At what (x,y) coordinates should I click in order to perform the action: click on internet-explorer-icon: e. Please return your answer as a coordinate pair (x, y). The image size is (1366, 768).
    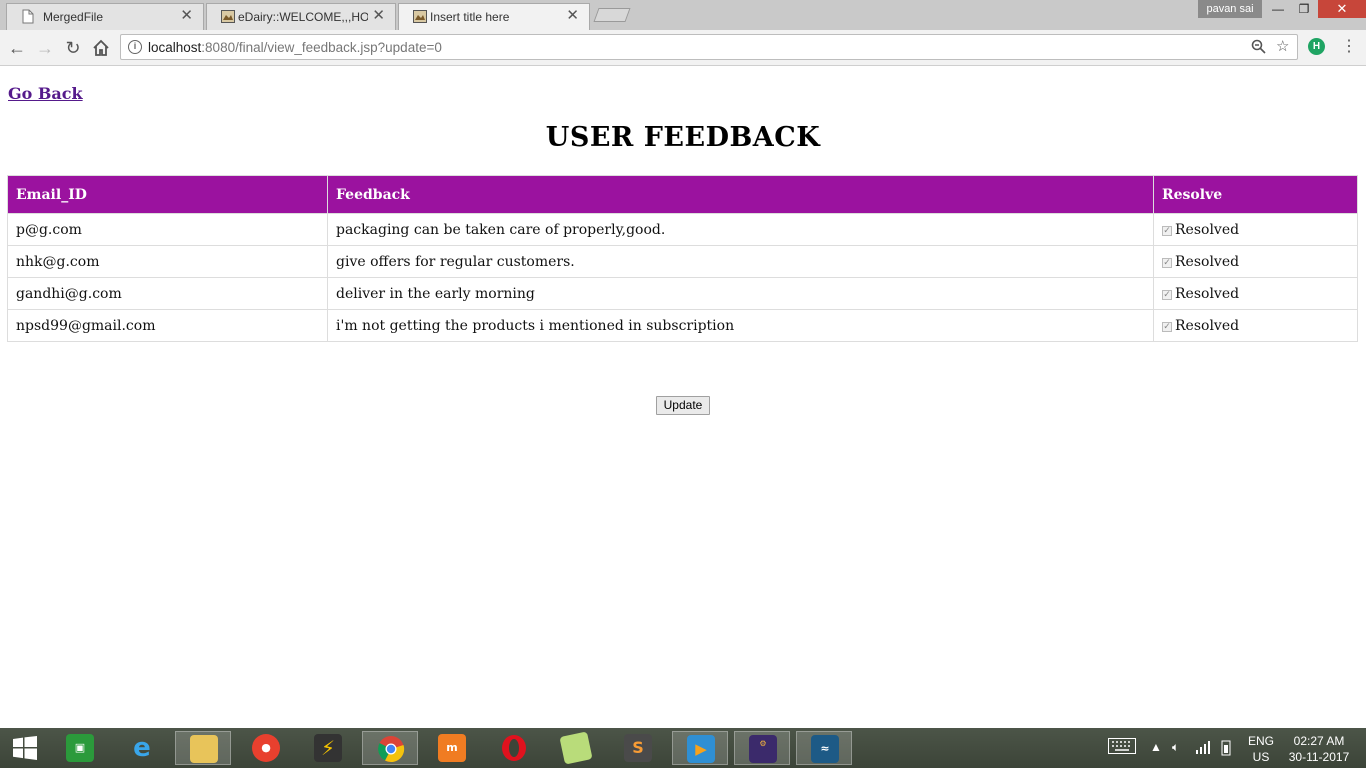
    Looking at the image, I should click on (142, 748).